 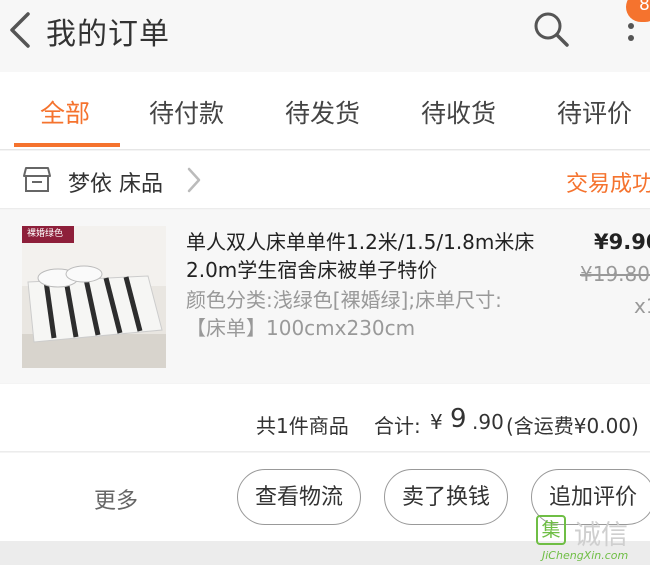 What do you see at coordinates (622, 242) in the screenshot?
I see `product-price: ¥9.90` at bounding box center [622, 242].